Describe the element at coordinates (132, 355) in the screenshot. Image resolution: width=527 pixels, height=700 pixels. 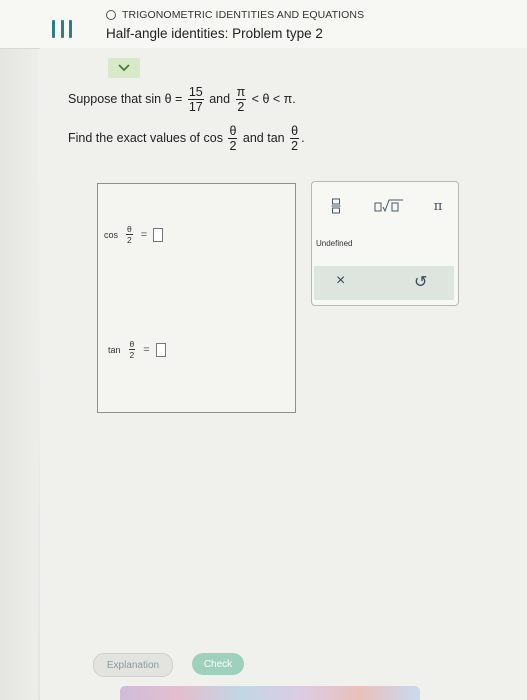
I see `tan-answer-two: 2` at that location.